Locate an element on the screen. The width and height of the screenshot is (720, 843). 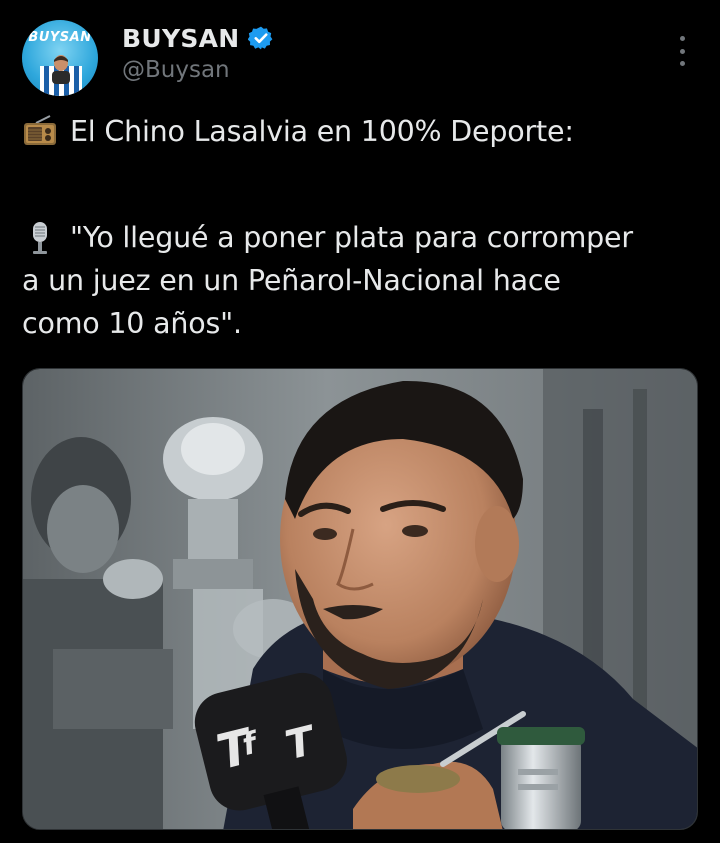
display-name: BUYSAN is located at coordinates (181, 38).